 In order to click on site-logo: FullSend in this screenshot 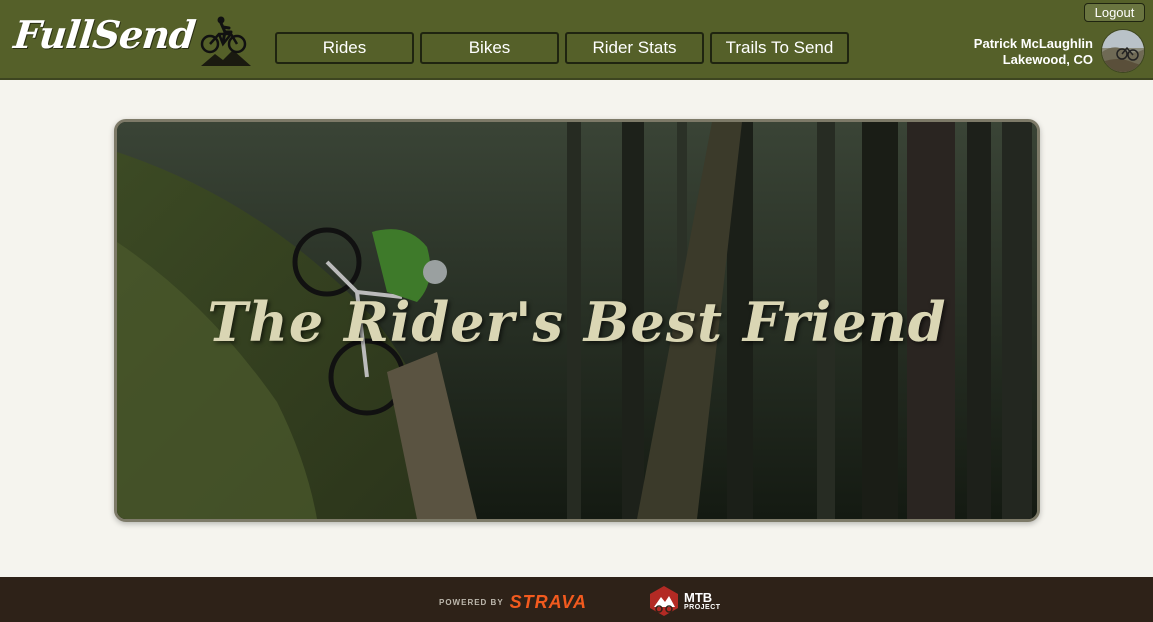, I will do `click(133, 42)`.